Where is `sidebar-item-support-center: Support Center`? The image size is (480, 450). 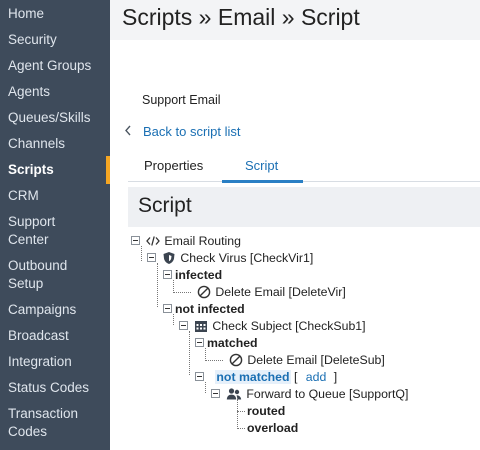
sidebar-item-support-center: Support Center is located at coordinates (55, 231).